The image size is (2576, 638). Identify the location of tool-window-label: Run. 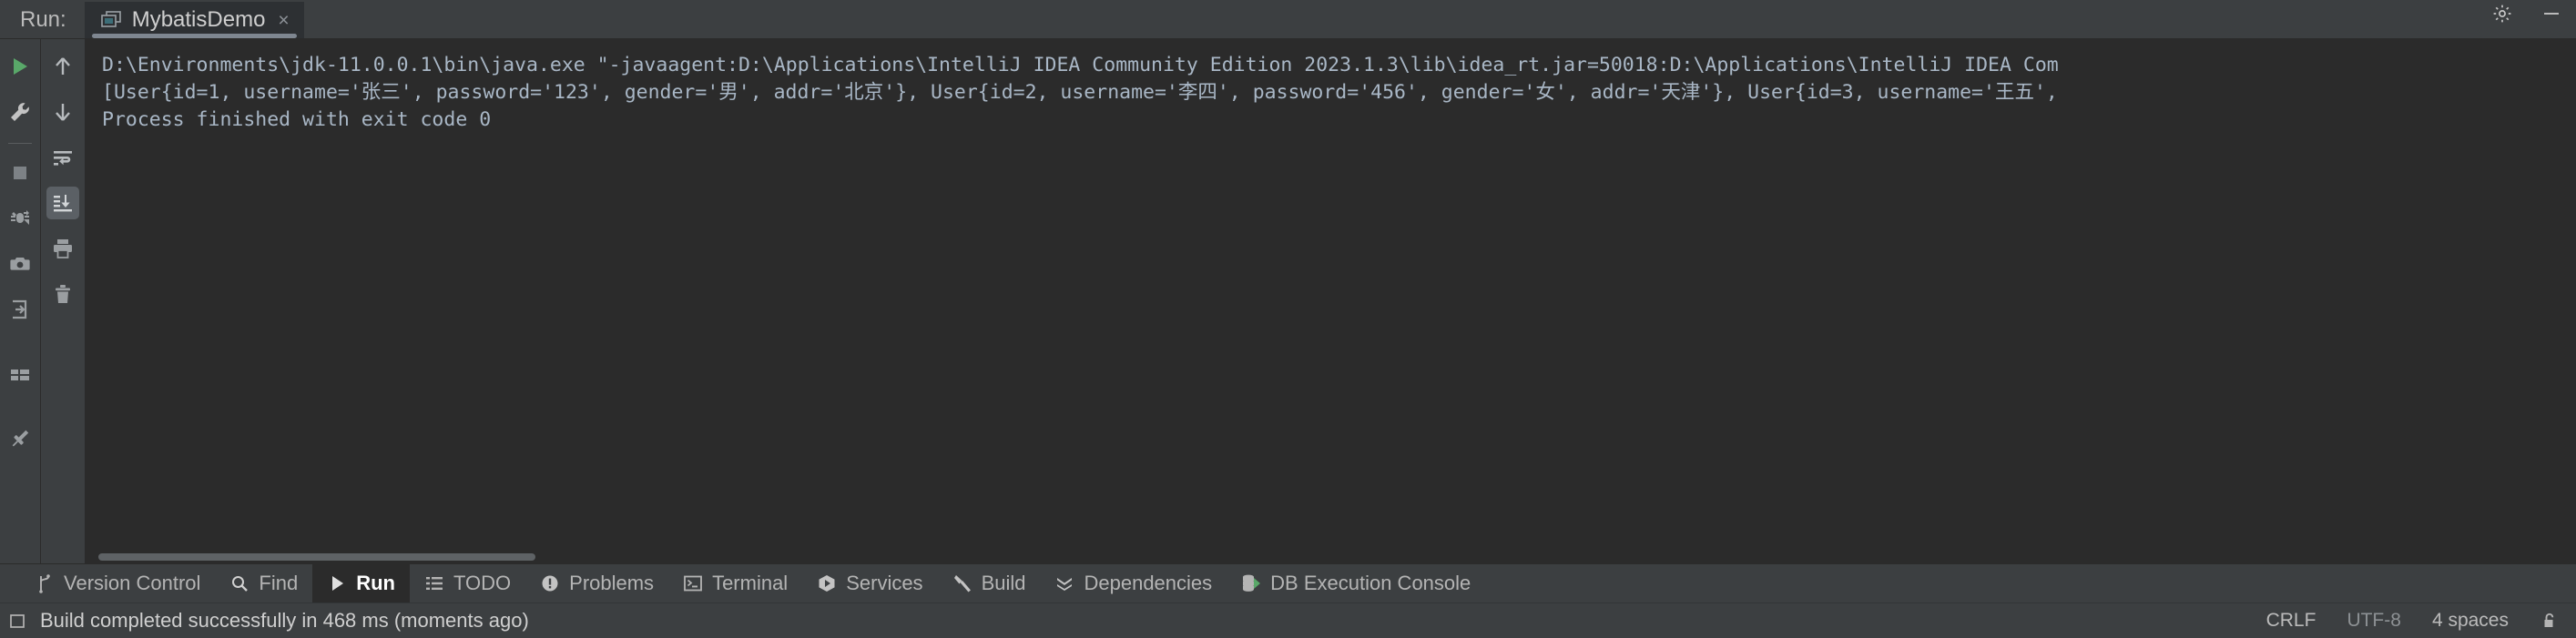
(375, 583).